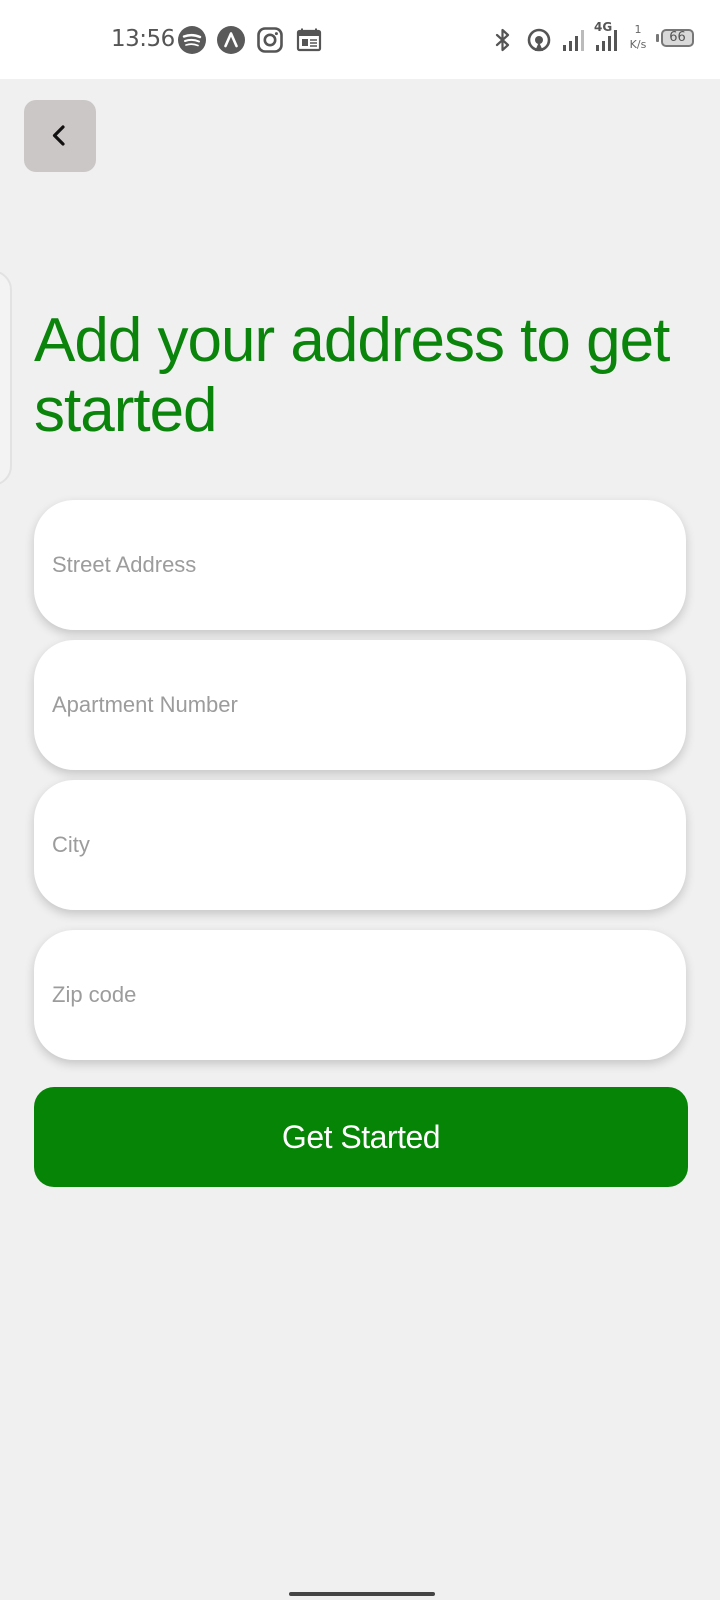 The width and height of the screenshot is (720, 1600). Describe the element at coordinates (362, 1594) in the screenshot. I see `home-indicator` at that location.